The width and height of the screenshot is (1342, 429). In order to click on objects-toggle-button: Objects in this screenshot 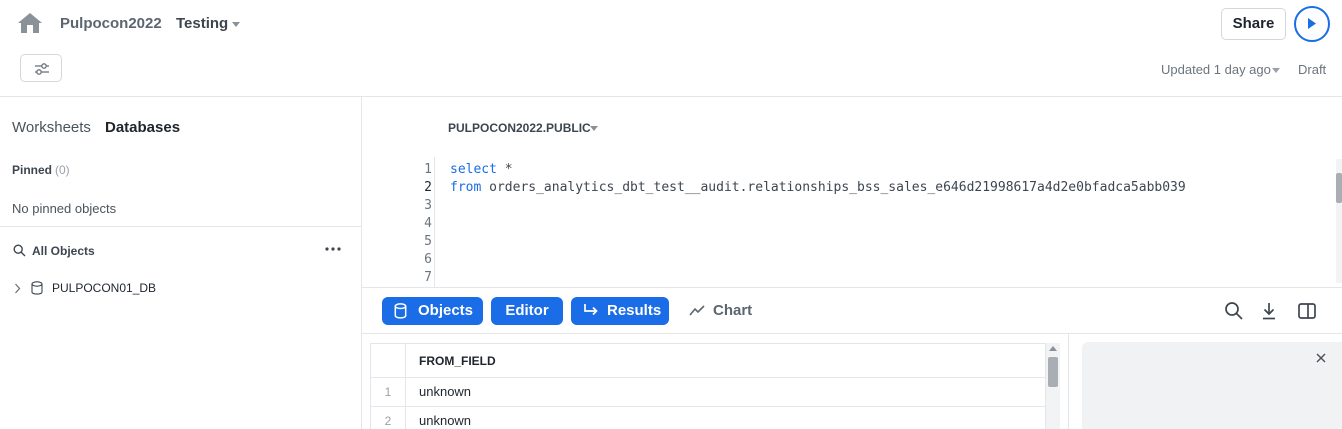, I will do `click(432, 311)`.